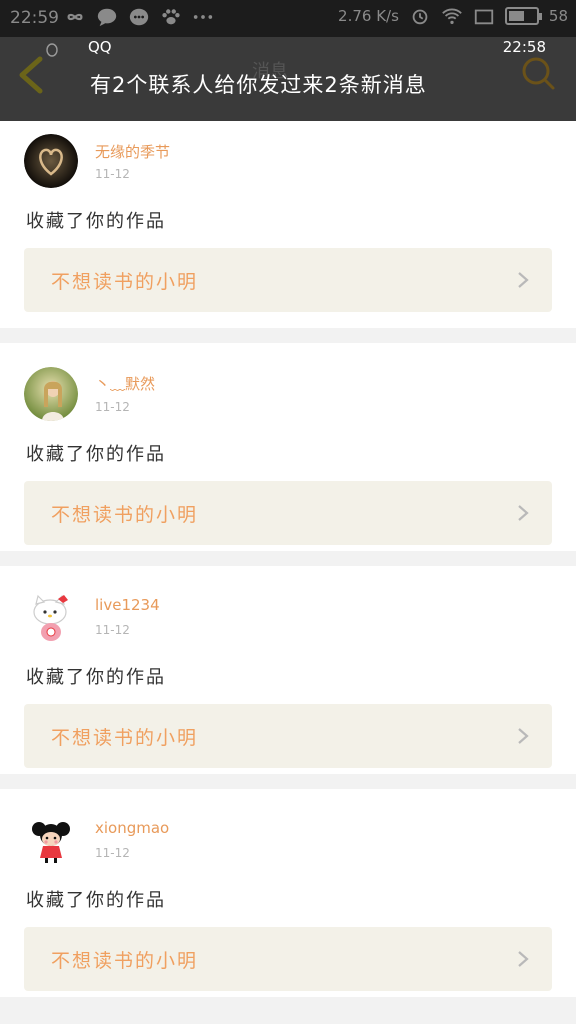  Describe the element at coordinates (516, 16) in the screenshot. I see `battery-fill` at that location.